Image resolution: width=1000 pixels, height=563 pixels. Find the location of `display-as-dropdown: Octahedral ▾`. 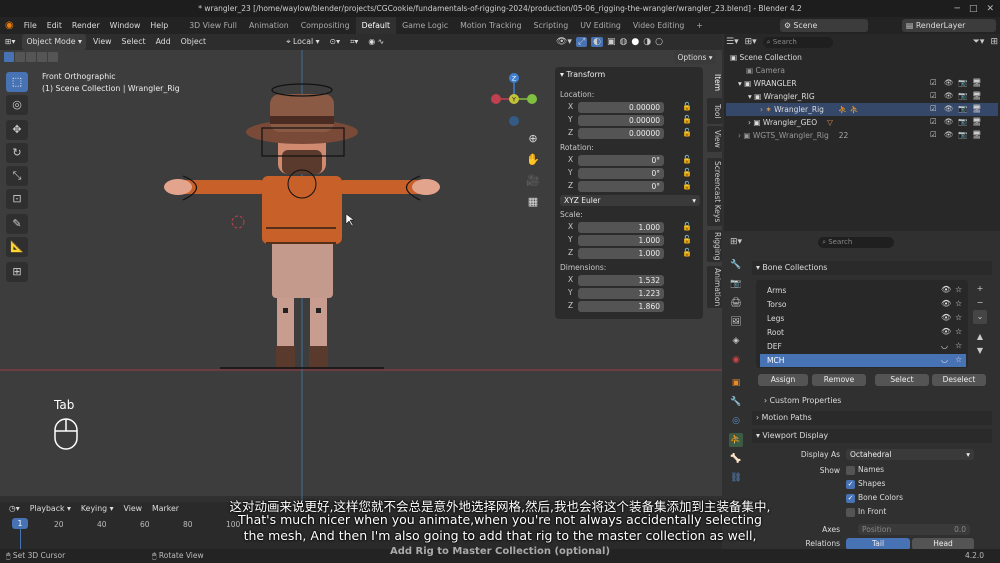

display-as-dropdown: Octahedral ▾ is located at coordinates (910, 454).